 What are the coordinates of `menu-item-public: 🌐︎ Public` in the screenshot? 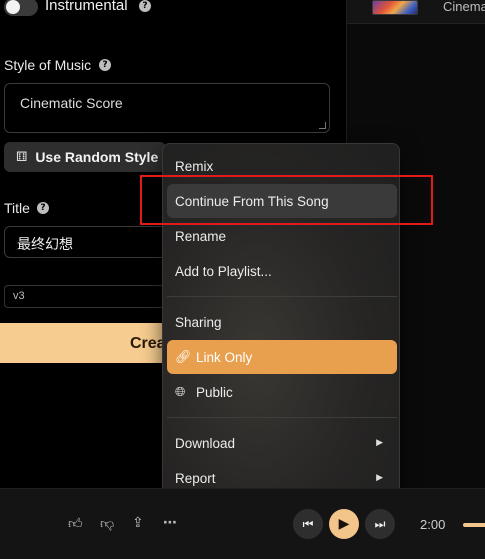 It's located at (282, 392).